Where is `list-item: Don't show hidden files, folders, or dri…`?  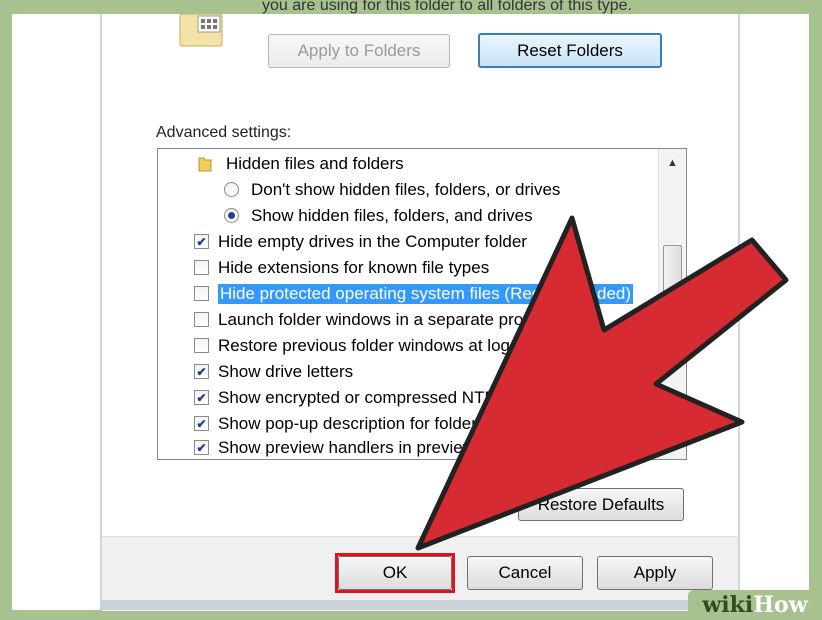 list-item: Don't show hidden files, folders, or dri… is located at coordinates (392, 189).